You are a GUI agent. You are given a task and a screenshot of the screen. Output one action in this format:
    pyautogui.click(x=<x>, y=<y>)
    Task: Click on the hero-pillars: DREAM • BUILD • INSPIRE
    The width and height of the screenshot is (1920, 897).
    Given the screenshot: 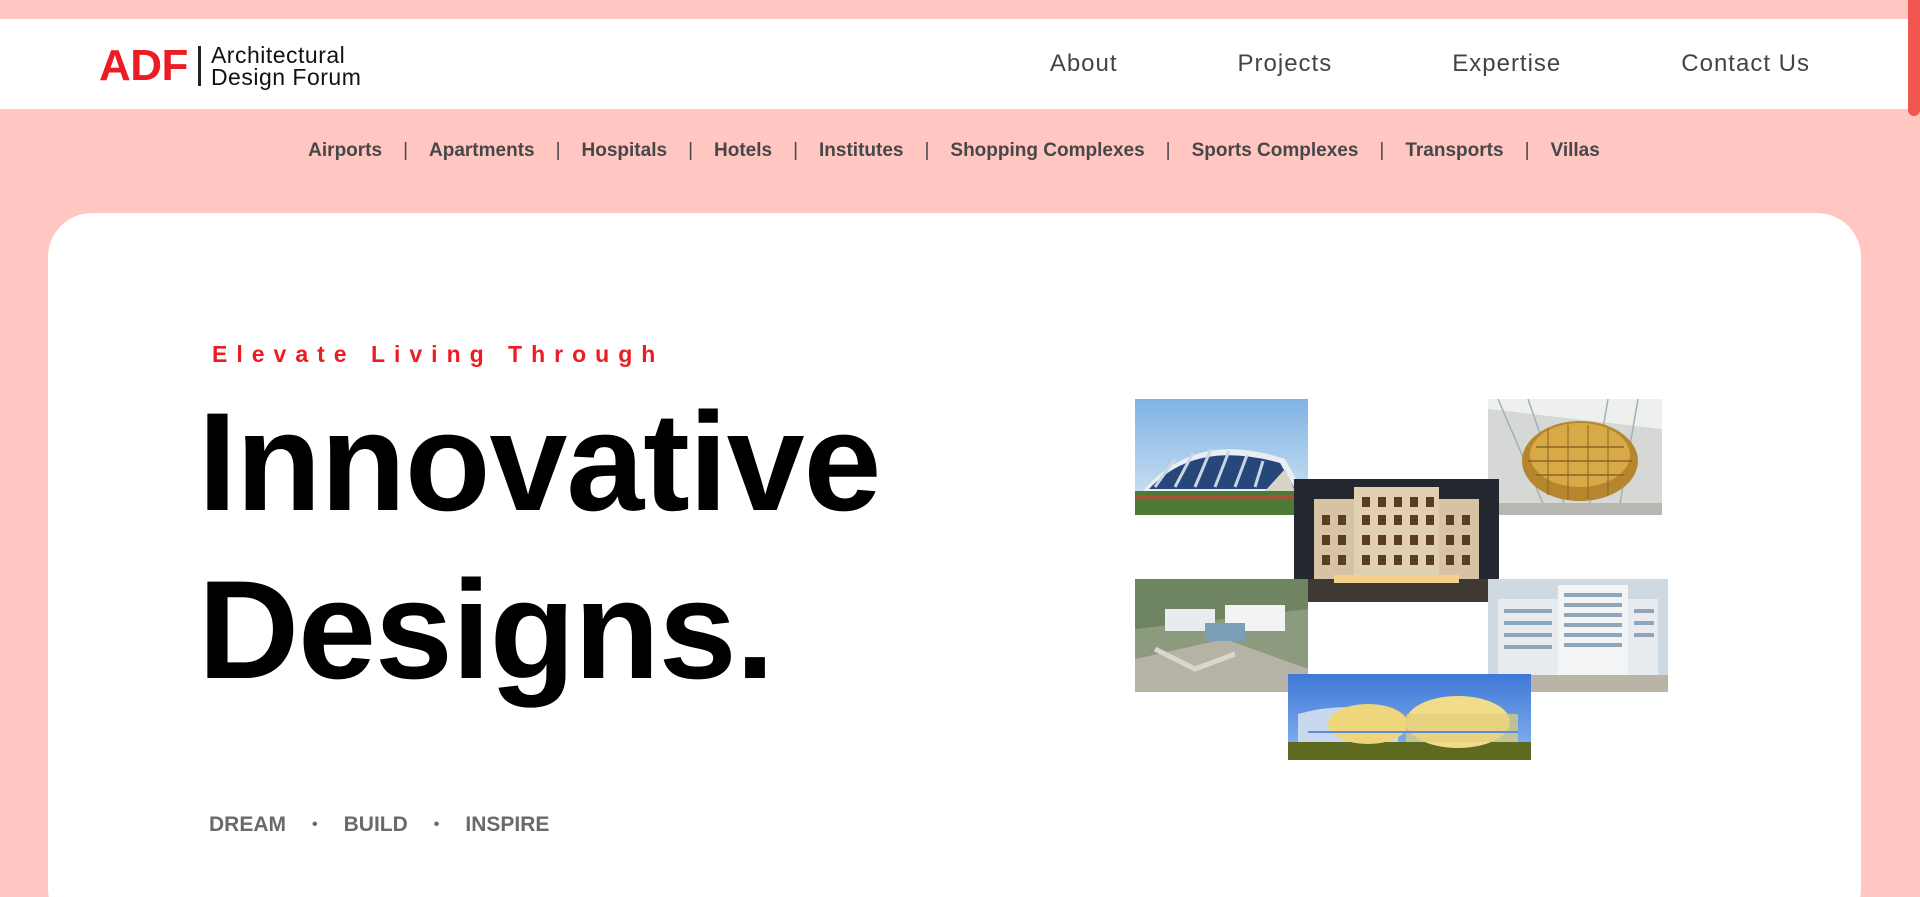 What is the action you would take?
    pyautogui.click(x=379, y=825)
    